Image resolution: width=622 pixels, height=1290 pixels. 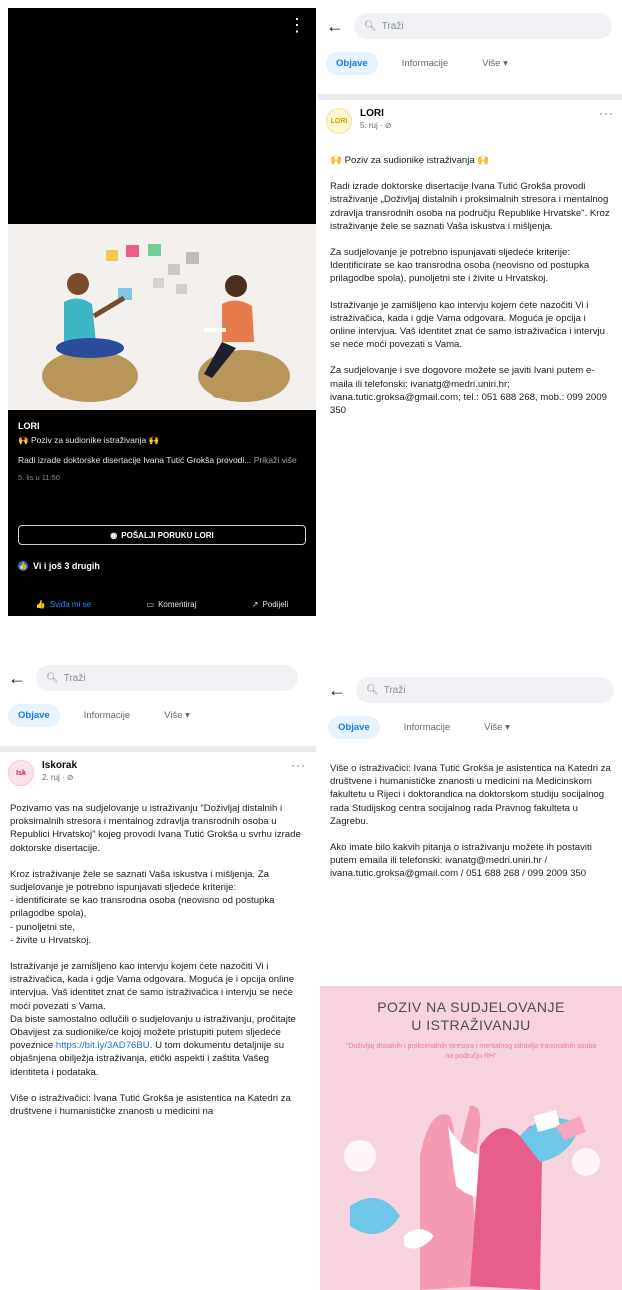 What do you see at coordinates (66, 566) in the screenshot?
I see `reactions-text: Vi i još 3 drugih` at bounding box center [66, 566].